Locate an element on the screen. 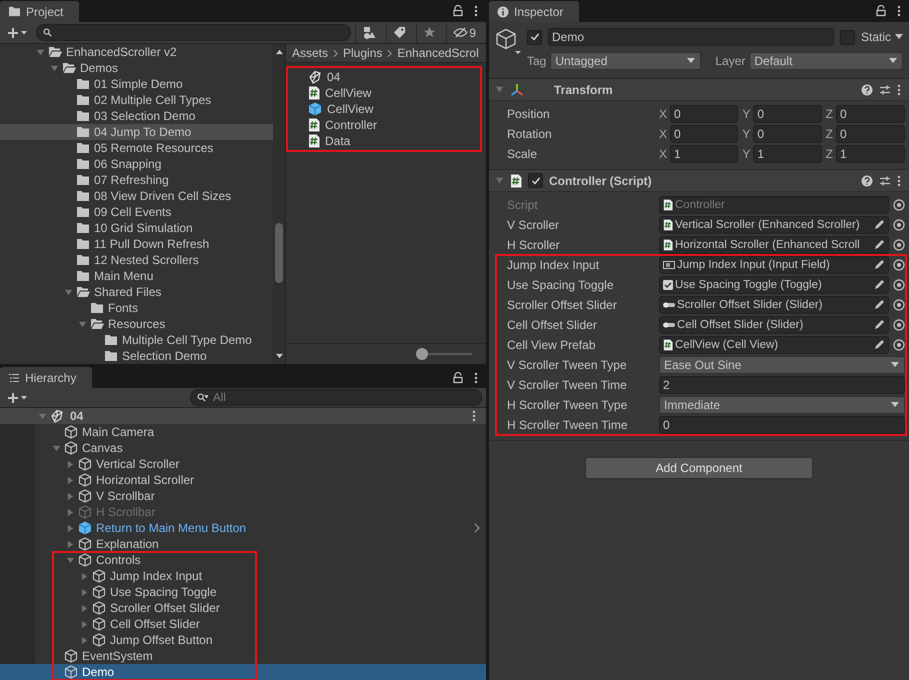 The height and width of the screenshot is (680, 909). hierarchy-item: Return to Main Menu Button is located at coordinates (243, 528).